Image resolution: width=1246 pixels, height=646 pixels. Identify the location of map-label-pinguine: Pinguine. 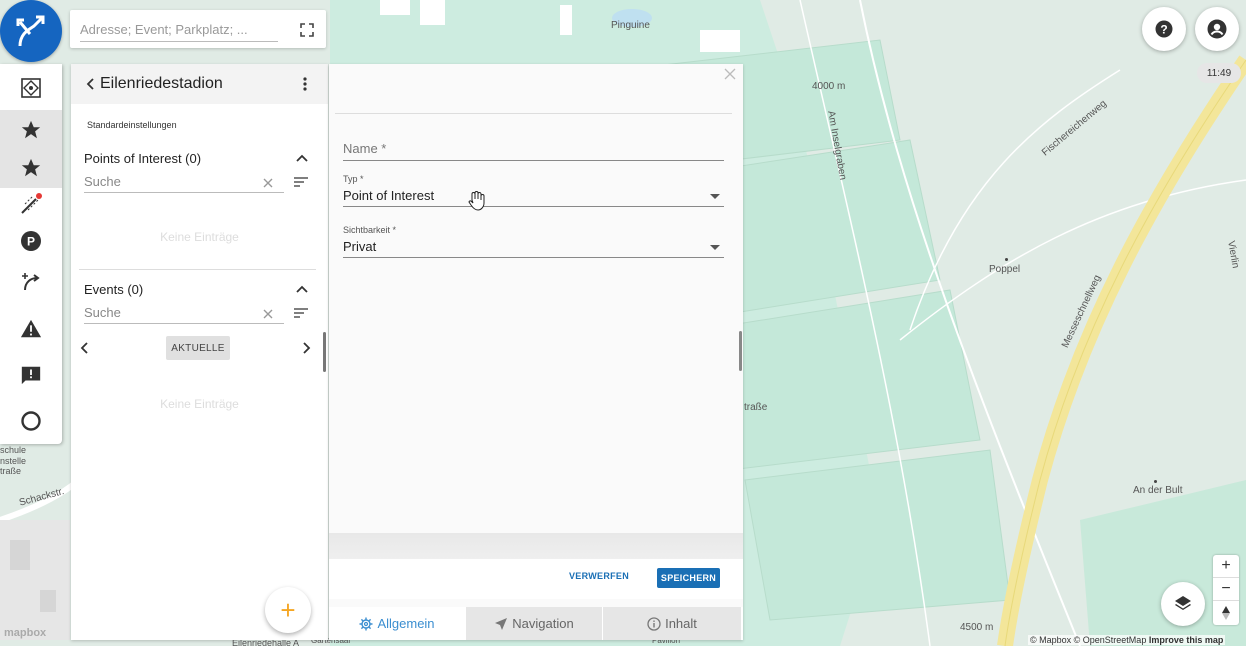
(630, 25).